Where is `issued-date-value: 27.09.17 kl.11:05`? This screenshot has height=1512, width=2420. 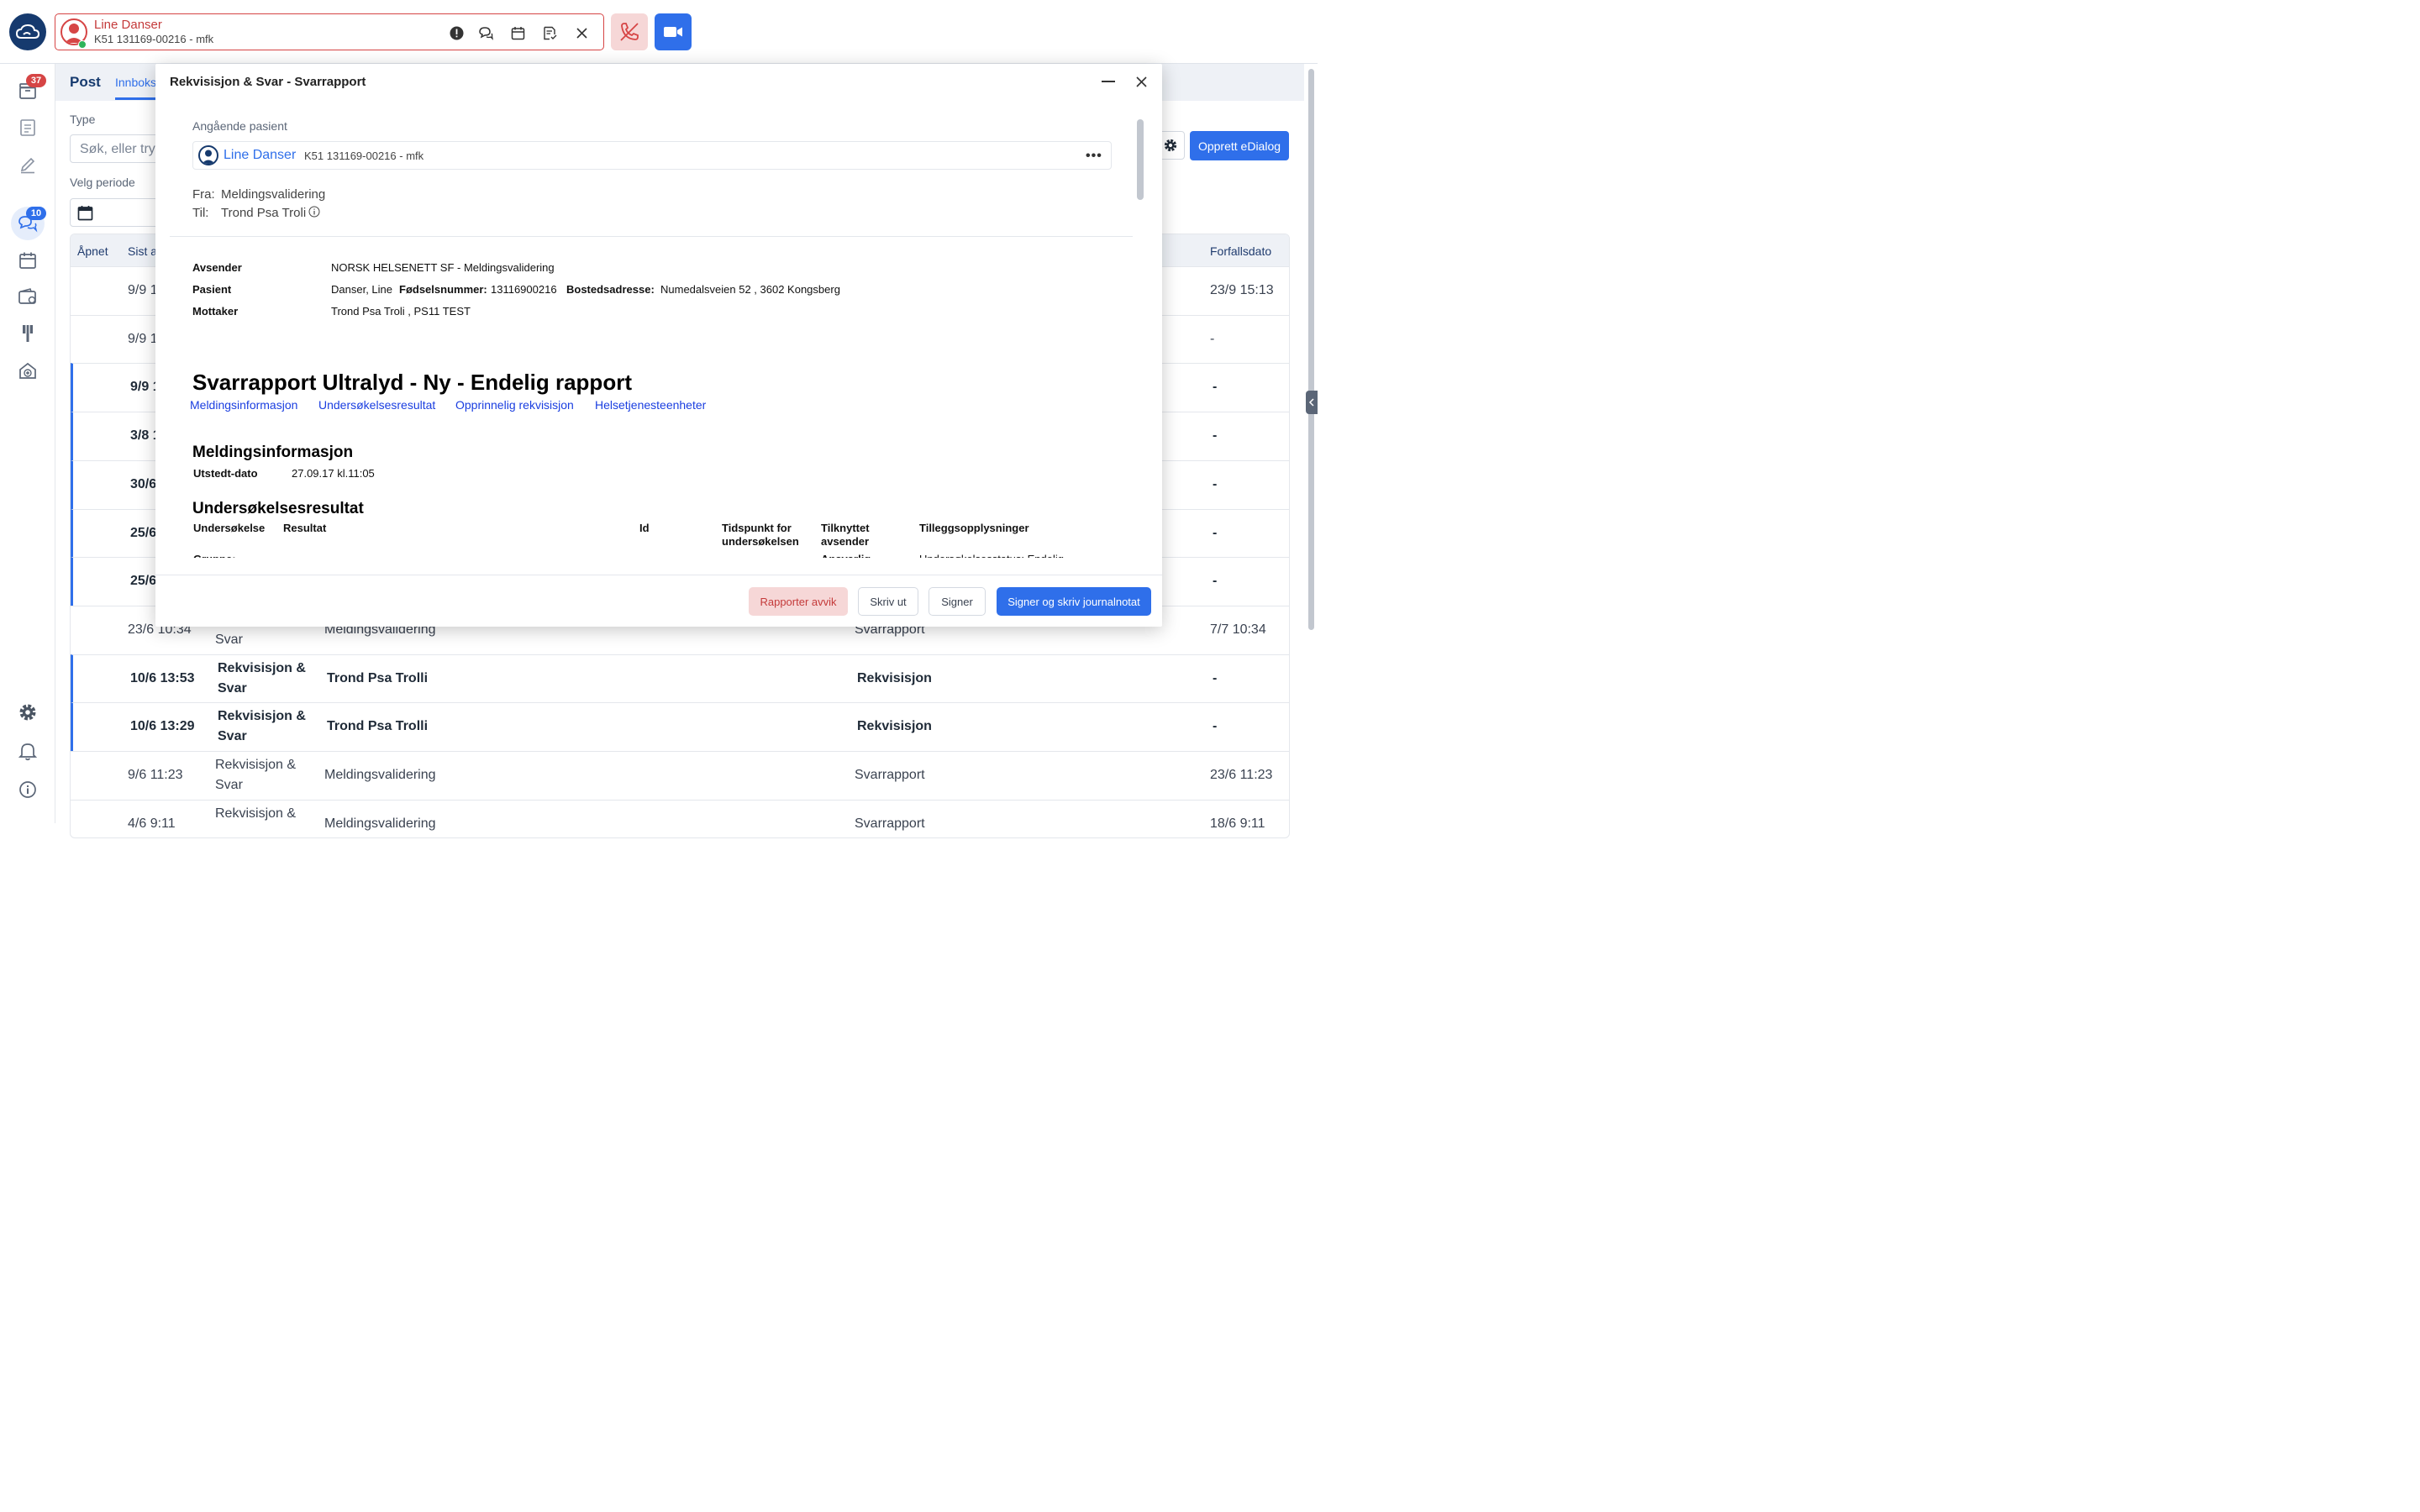 issued-date-value: 27.09.17 kl.11:05 is located at coordinates (333, 473).